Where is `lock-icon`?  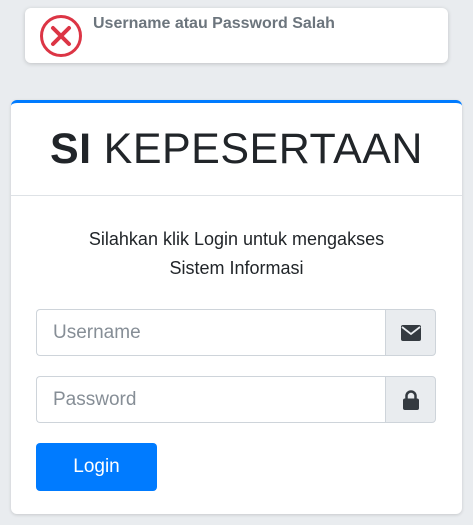
lock-icon is located at coordinates (410, 399).